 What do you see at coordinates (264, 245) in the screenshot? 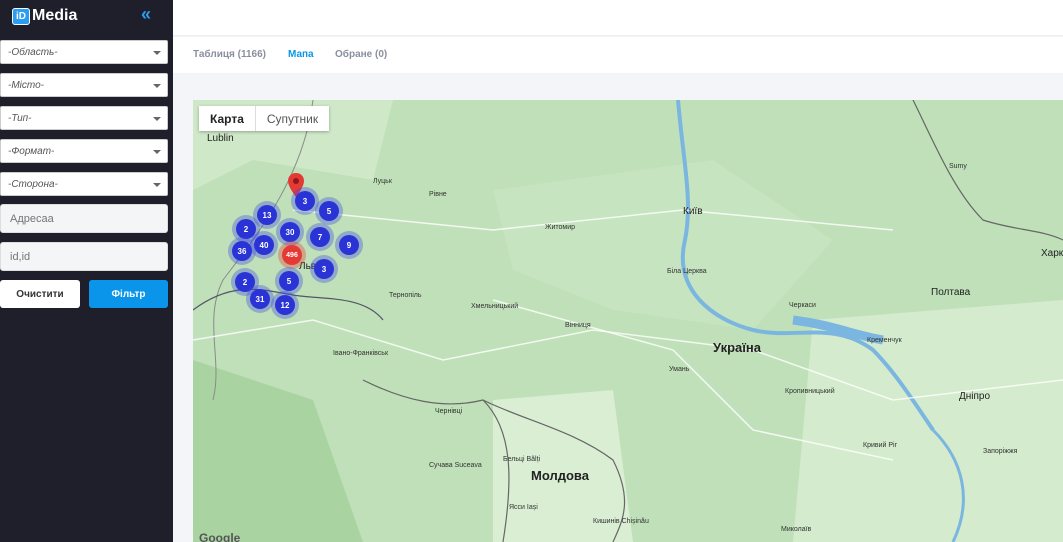
I see `map-cluster: 40` at bounding box center [264, 245].